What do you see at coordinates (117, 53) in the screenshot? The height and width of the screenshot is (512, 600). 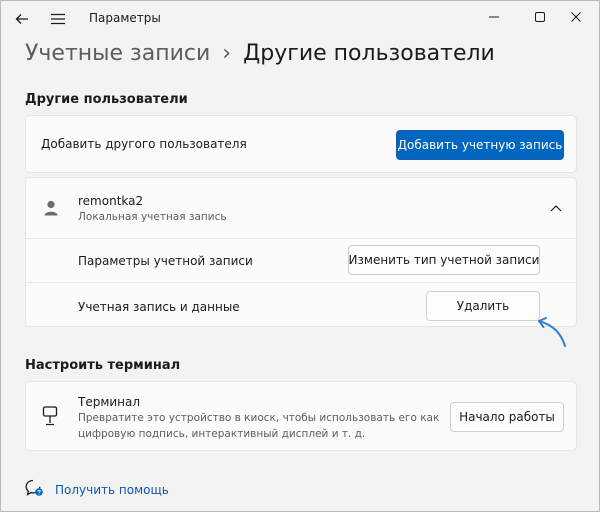 I see `breadcrumb-parent-link: Учетные записи` at bounding box center [117, 53].